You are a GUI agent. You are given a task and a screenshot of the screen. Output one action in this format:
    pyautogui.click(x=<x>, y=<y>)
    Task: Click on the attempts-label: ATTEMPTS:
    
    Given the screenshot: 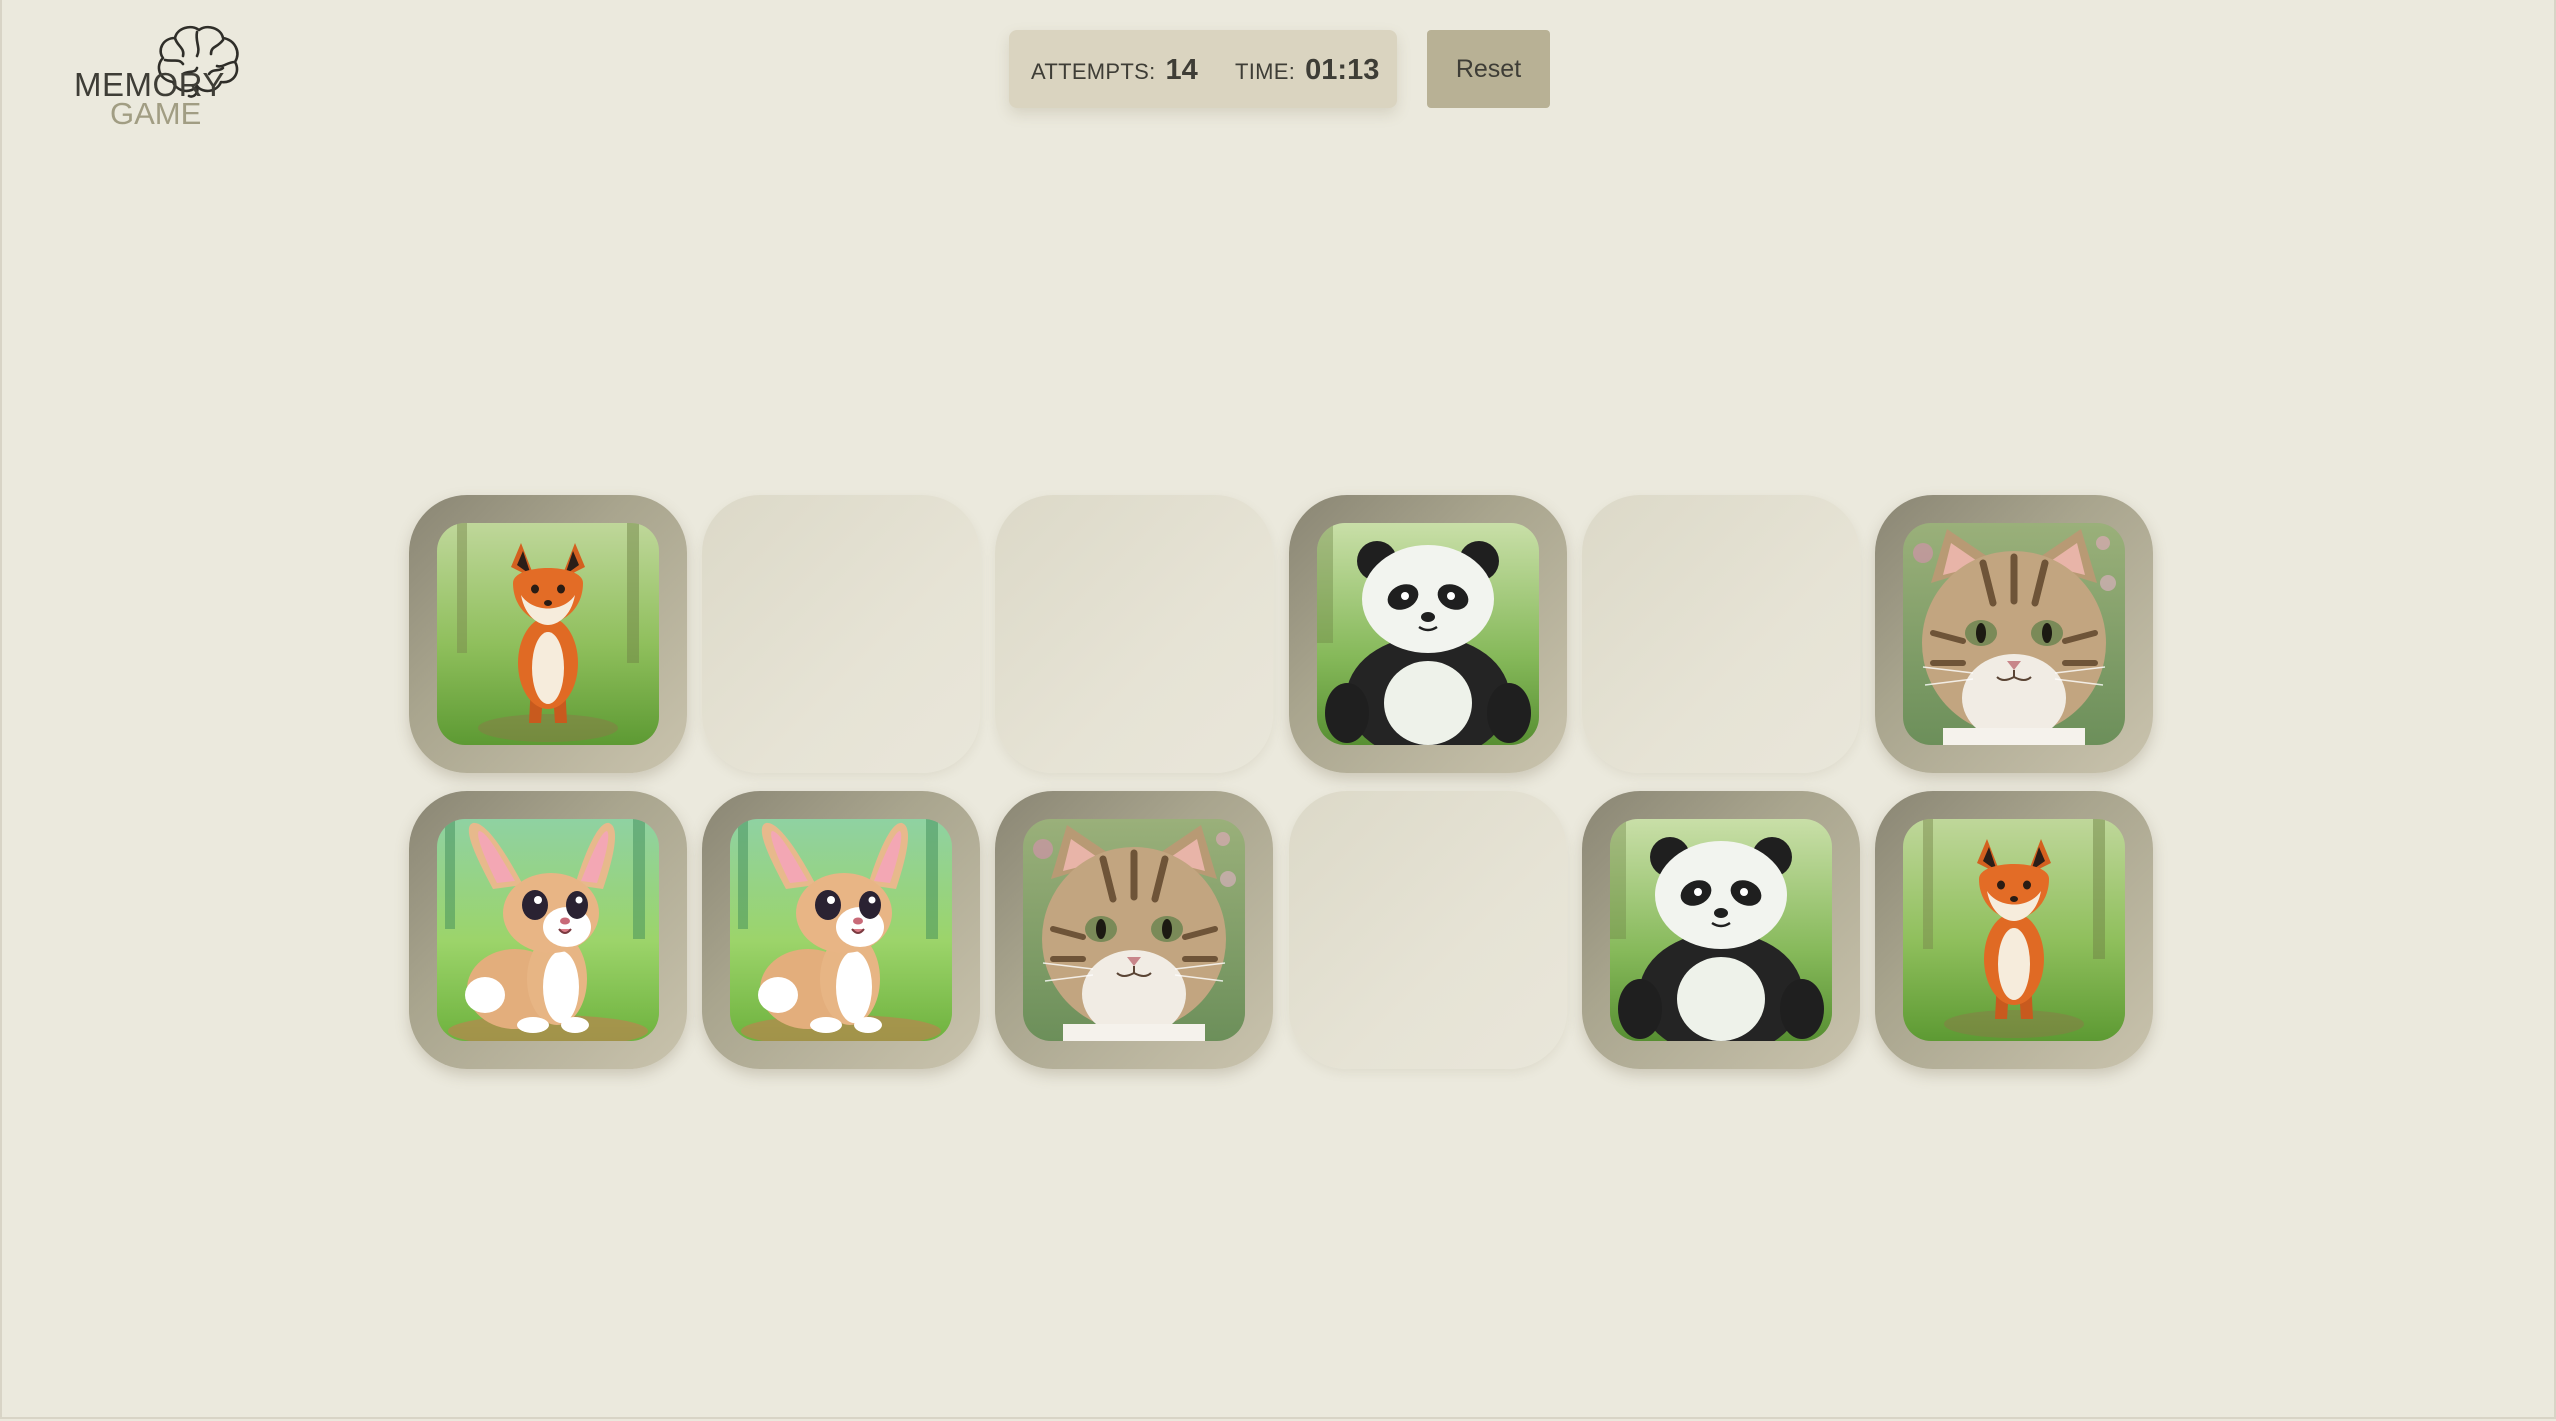 What is the action you would take?
    pyautogui.click(x=1093, y=71)
    